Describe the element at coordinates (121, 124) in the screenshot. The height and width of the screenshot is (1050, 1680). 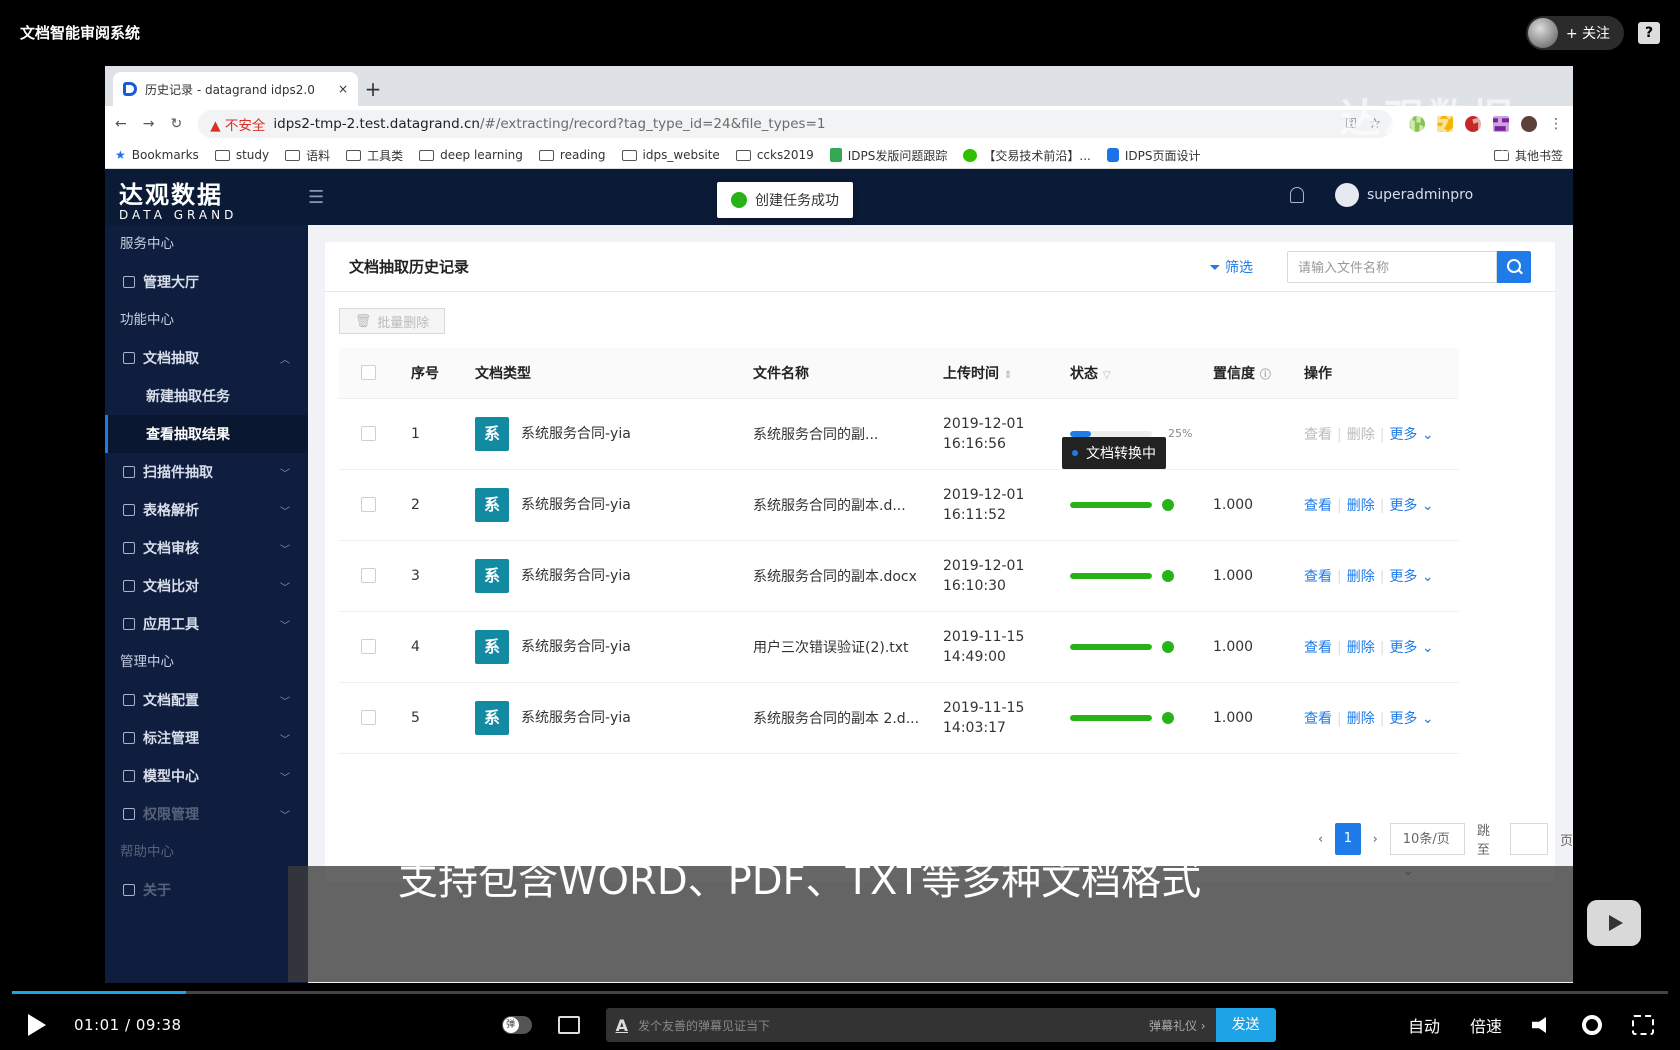
I see `back-icon: ←` at that location.